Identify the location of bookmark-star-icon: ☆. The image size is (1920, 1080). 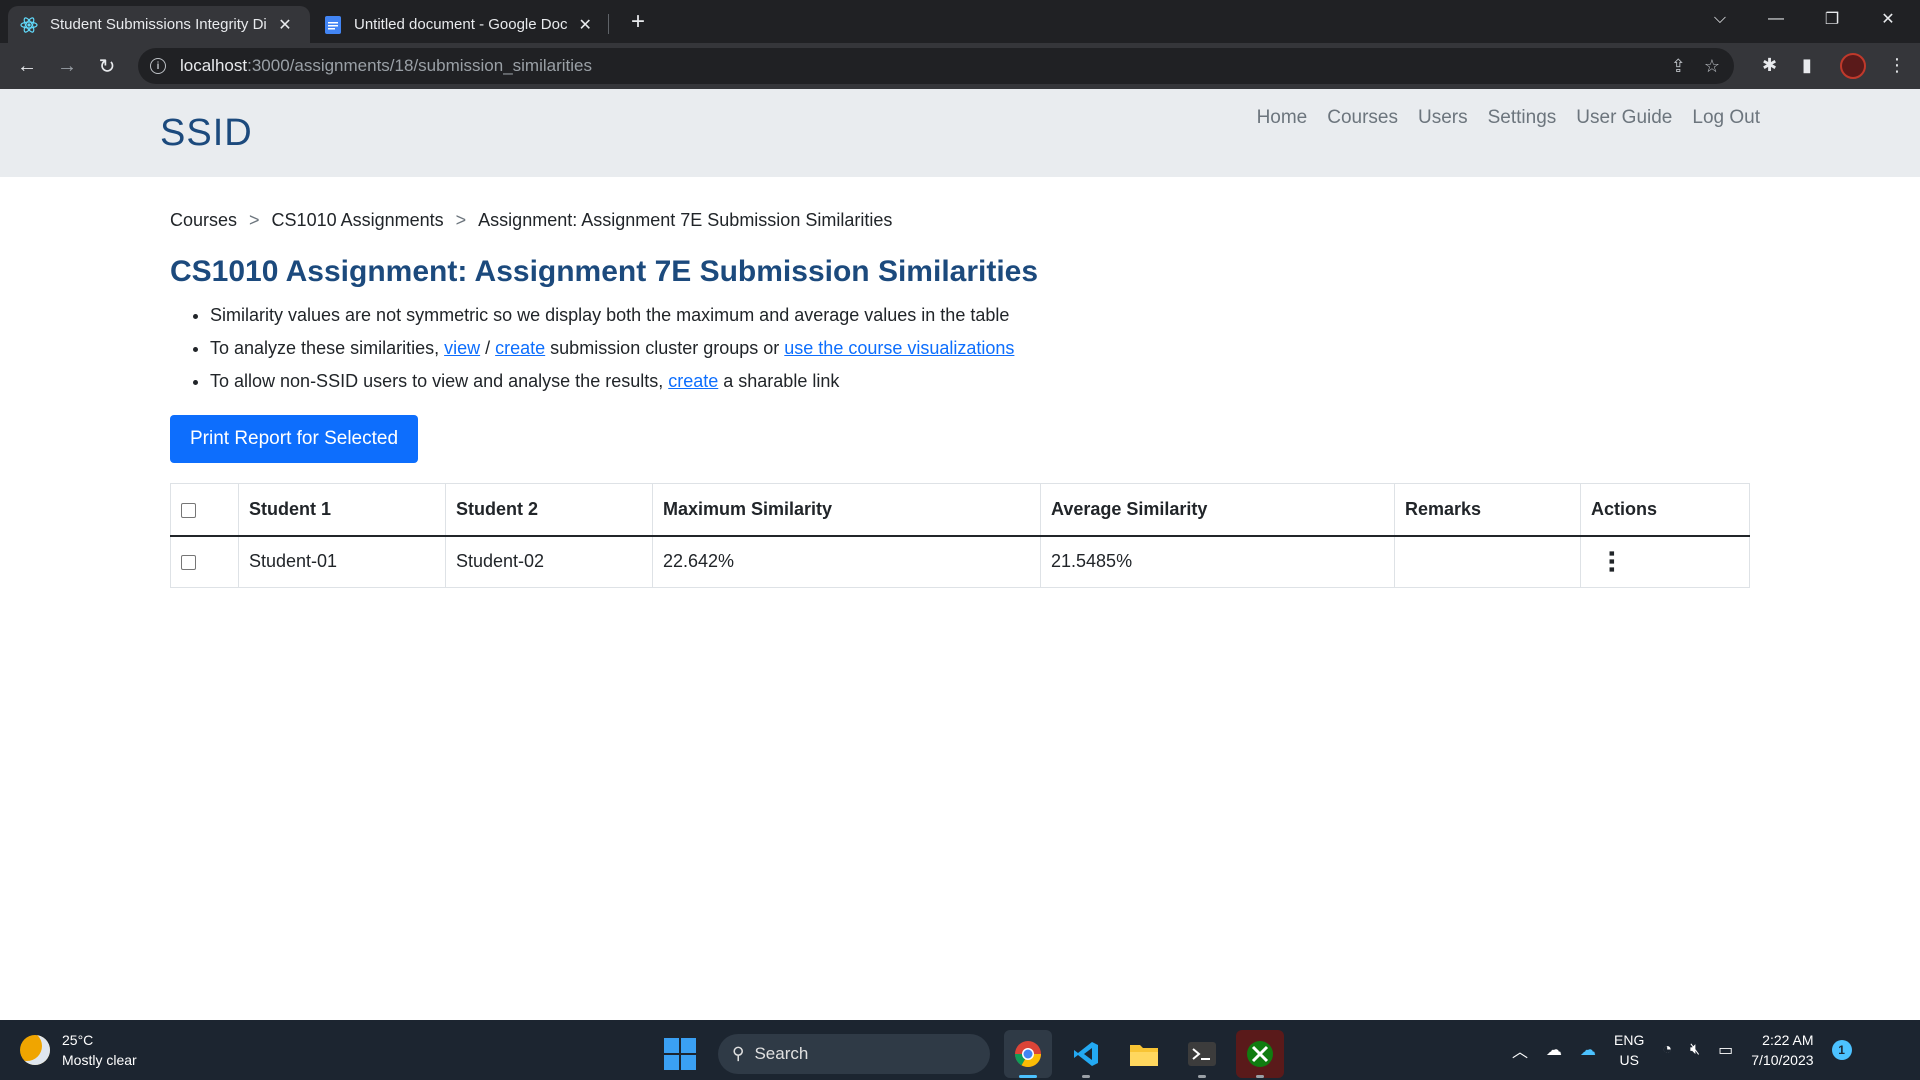
(1712, 66).